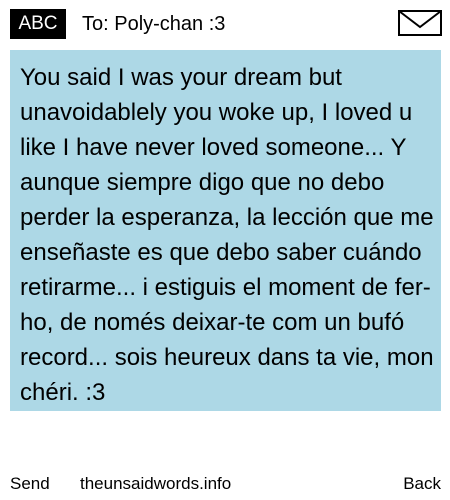  Describe the element at coordinates (422, 484) in the screenshot. I see `back-button: Back` at that location.